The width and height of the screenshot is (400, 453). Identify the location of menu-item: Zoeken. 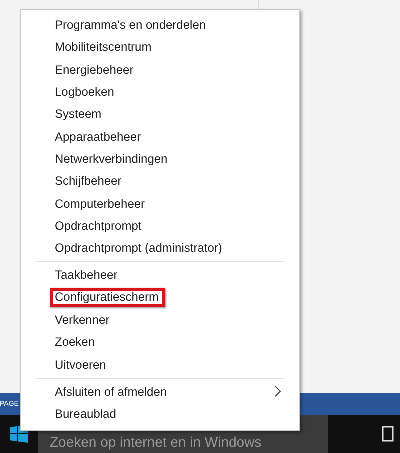
(160, 342).